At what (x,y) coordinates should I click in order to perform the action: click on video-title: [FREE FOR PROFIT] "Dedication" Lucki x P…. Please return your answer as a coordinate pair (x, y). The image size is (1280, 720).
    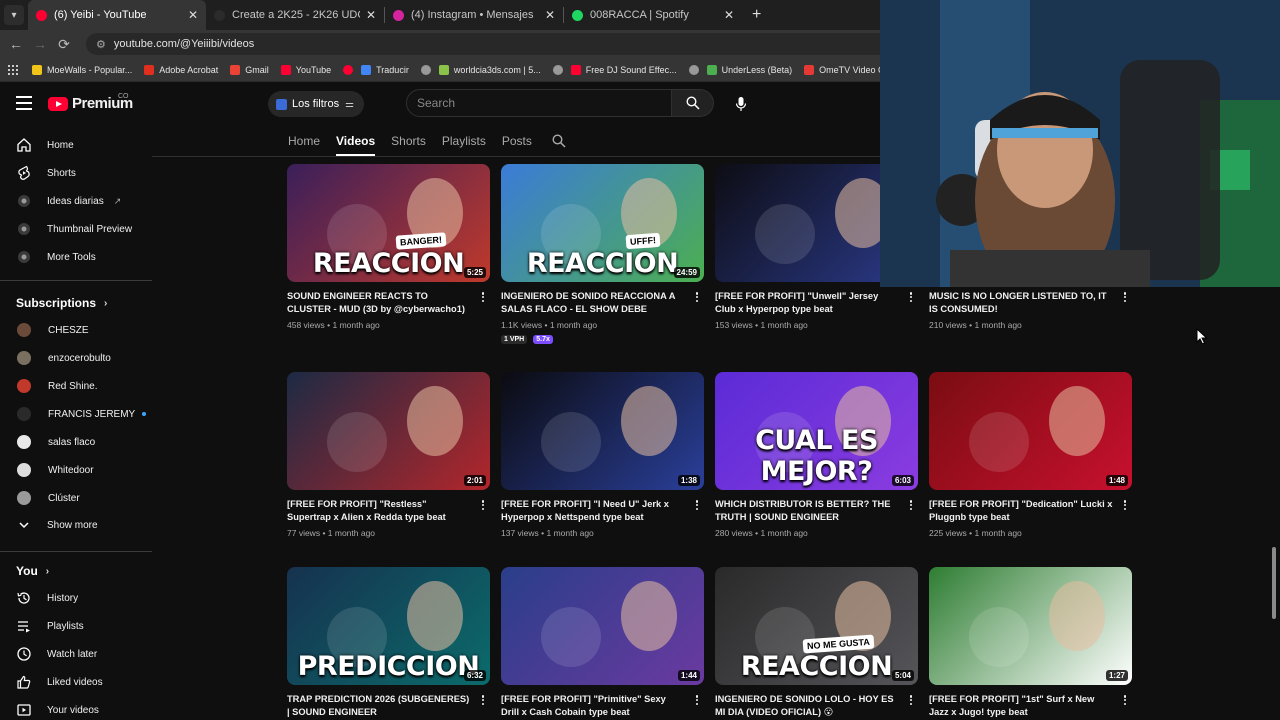
    Looking at the image, I should click on (1021, 511).